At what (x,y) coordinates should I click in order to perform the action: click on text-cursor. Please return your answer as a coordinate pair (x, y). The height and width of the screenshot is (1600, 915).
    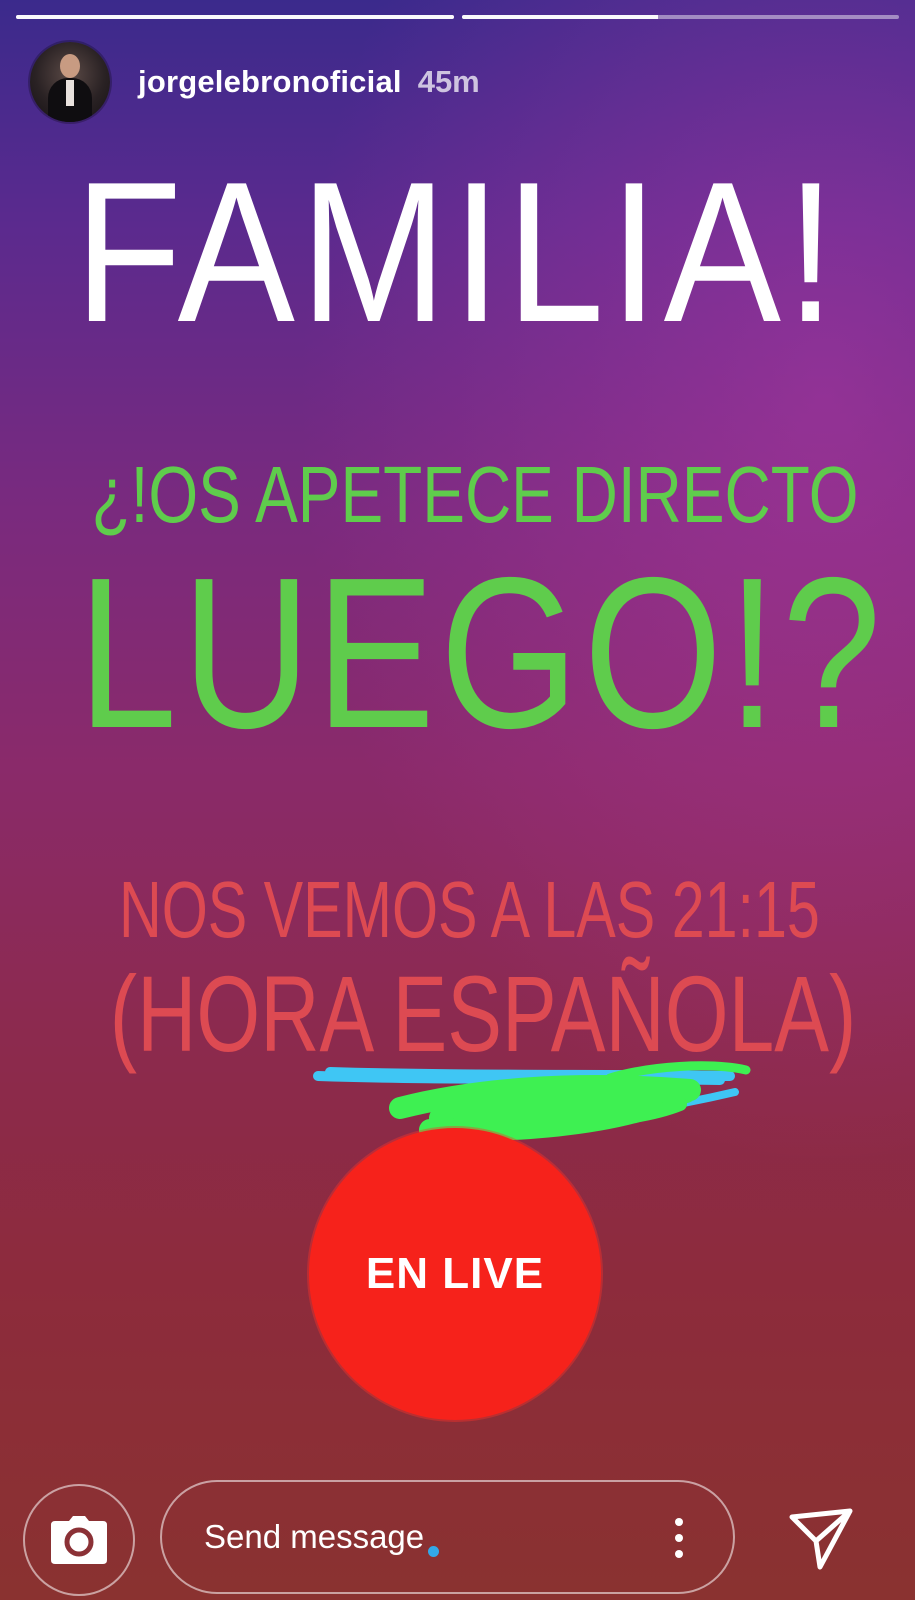
    Looking at the image, I should click on (434, 1551).